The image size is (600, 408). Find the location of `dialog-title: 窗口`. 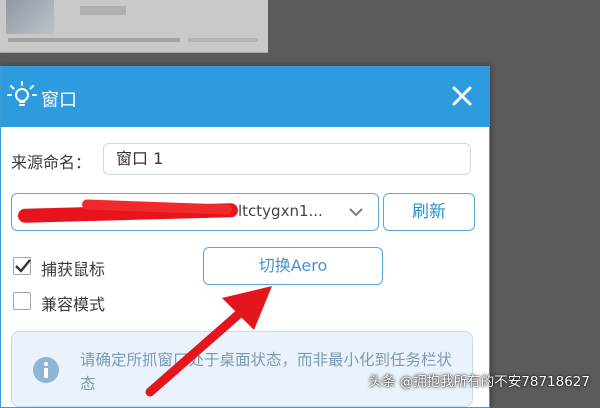

dialog-title: 窗口 is located at coordinates (59, 100).